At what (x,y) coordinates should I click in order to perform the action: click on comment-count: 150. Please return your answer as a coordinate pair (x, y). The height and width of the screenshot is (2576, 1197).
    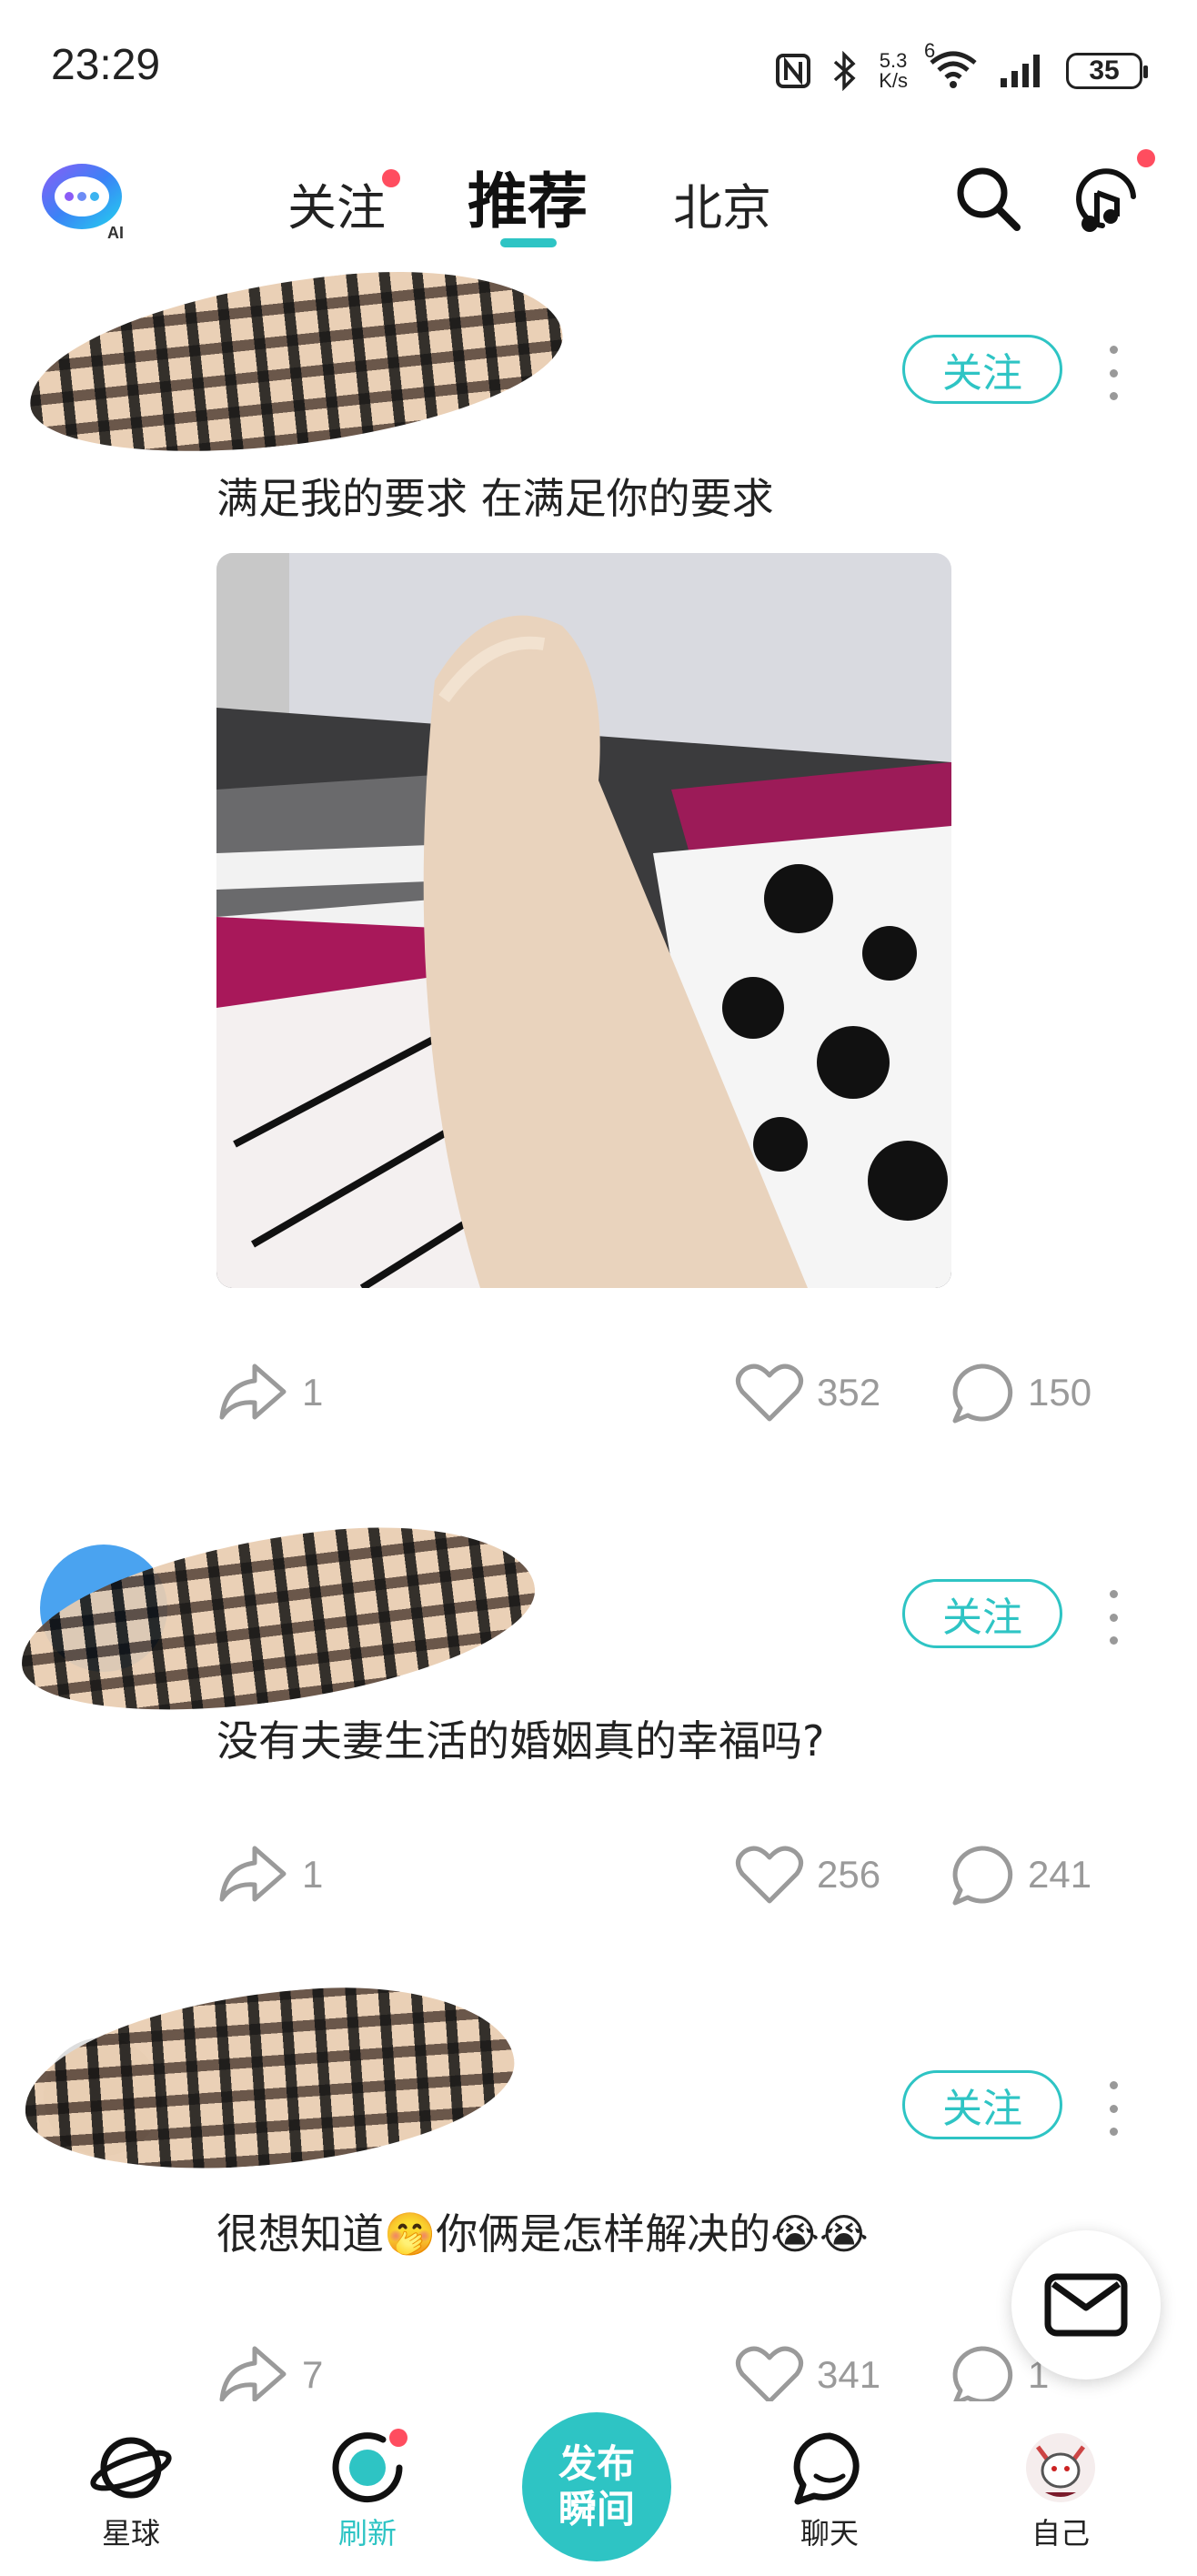
    Looking at the image, I should click on (1060, 1392).